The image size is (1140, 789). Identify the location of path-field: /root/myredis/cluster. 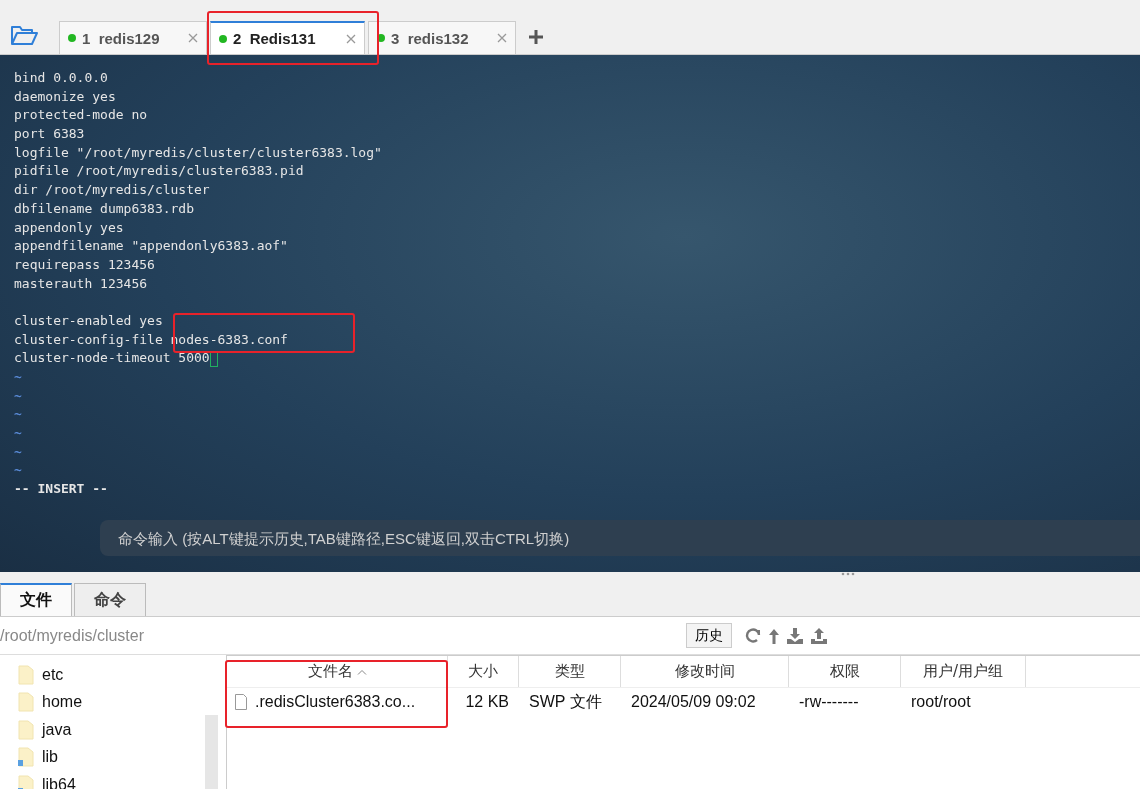
(343, 635).